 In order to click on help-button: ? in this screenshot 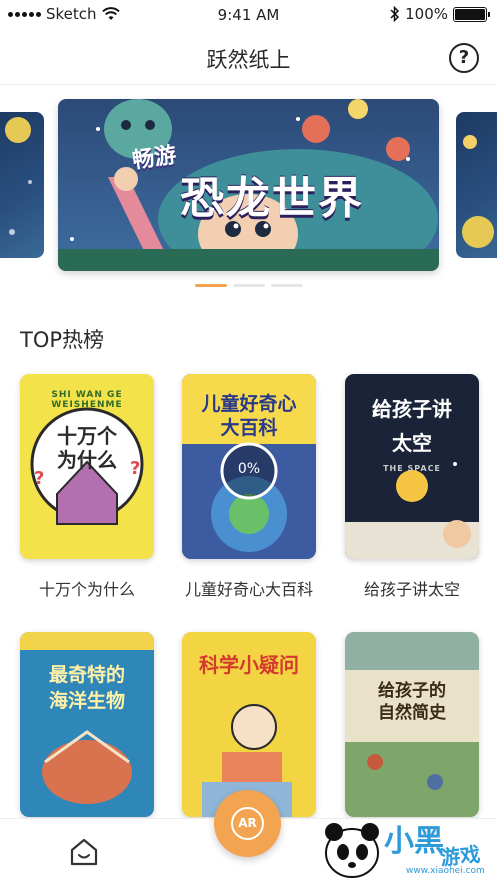, I will do `click(464, 58)`.